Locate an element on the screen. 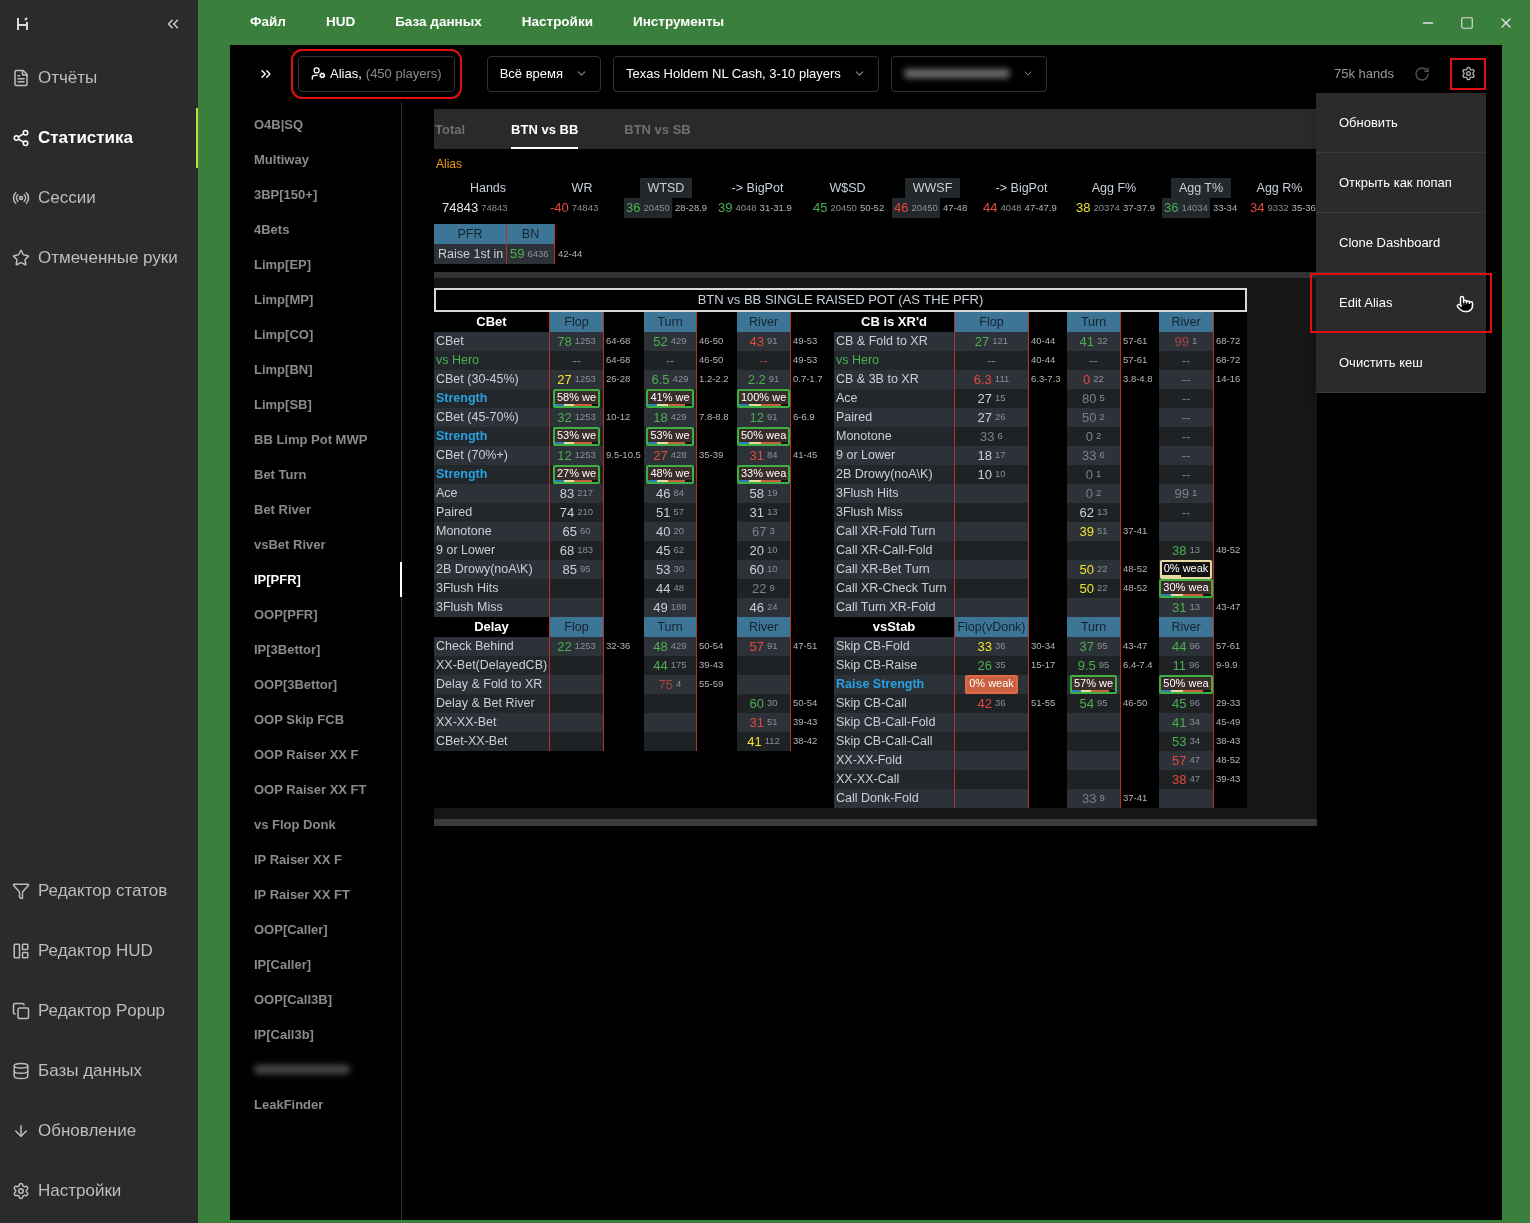 Image resolution: width=1530 pixels, height=1223 pixels. stat-value: -40 is located at coordinates (559, 208).